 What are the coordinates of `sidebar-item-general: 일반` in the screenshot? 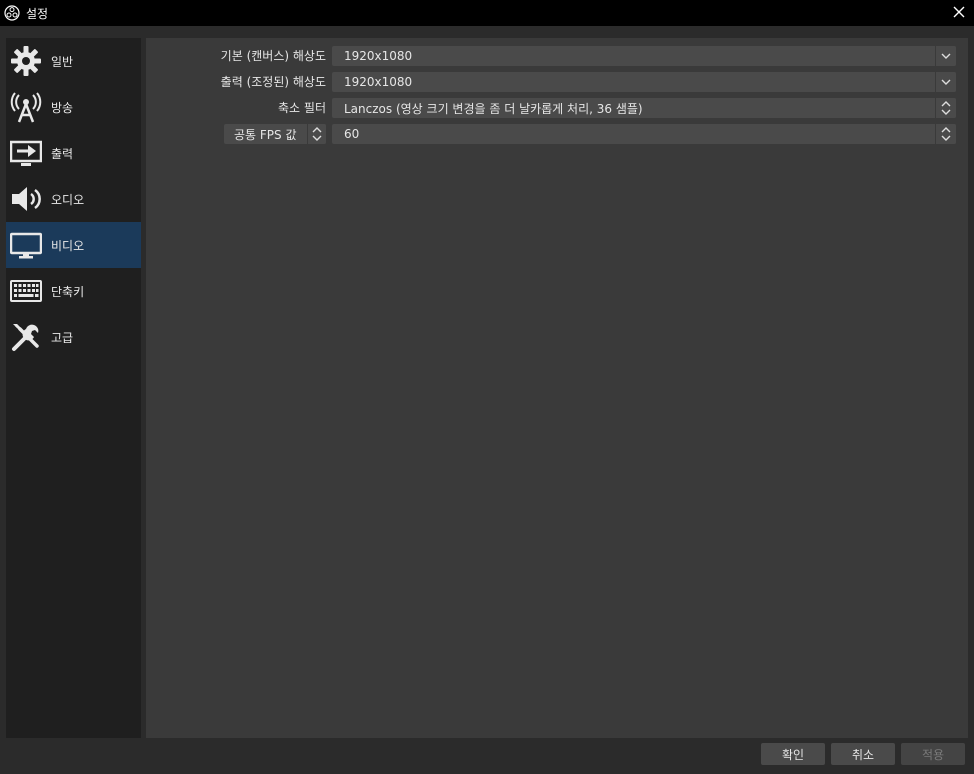 It's located at (73, 61).